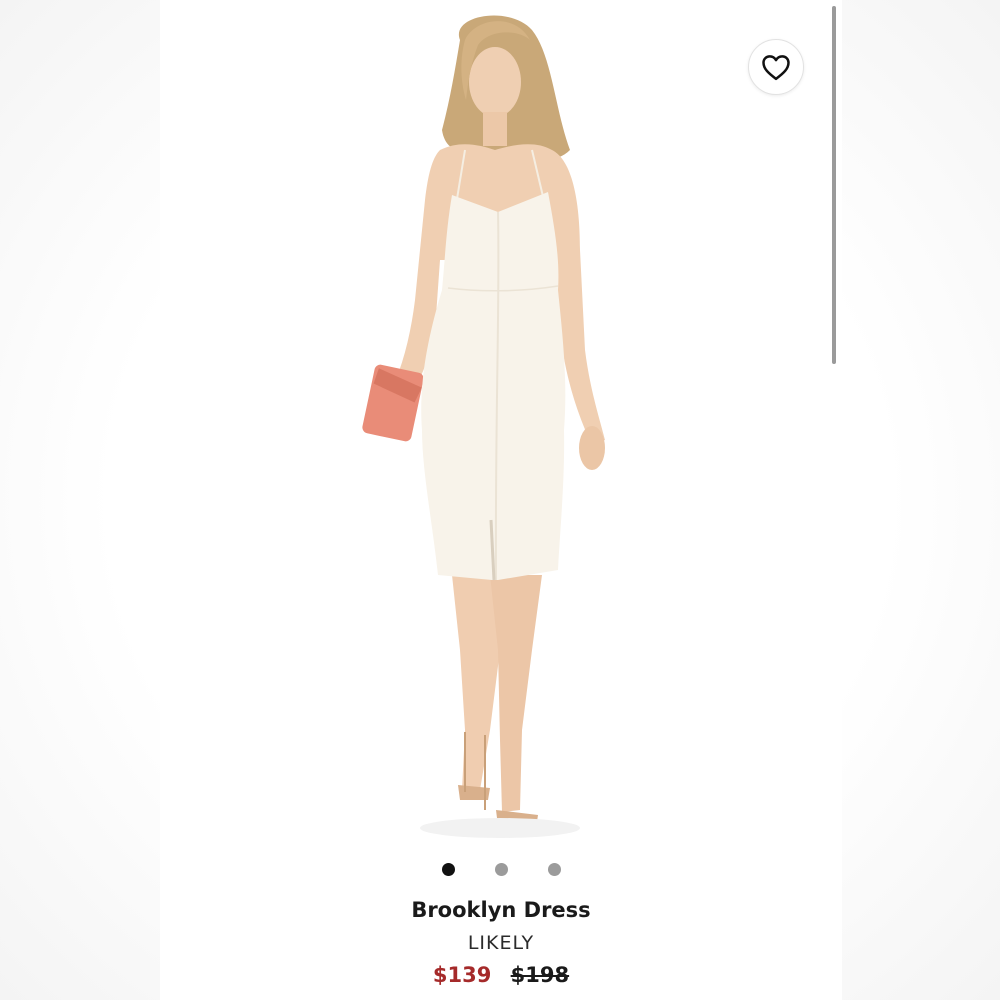 The image size is (1000, 1000). I want to click on image-pagination, so click(501, 869).